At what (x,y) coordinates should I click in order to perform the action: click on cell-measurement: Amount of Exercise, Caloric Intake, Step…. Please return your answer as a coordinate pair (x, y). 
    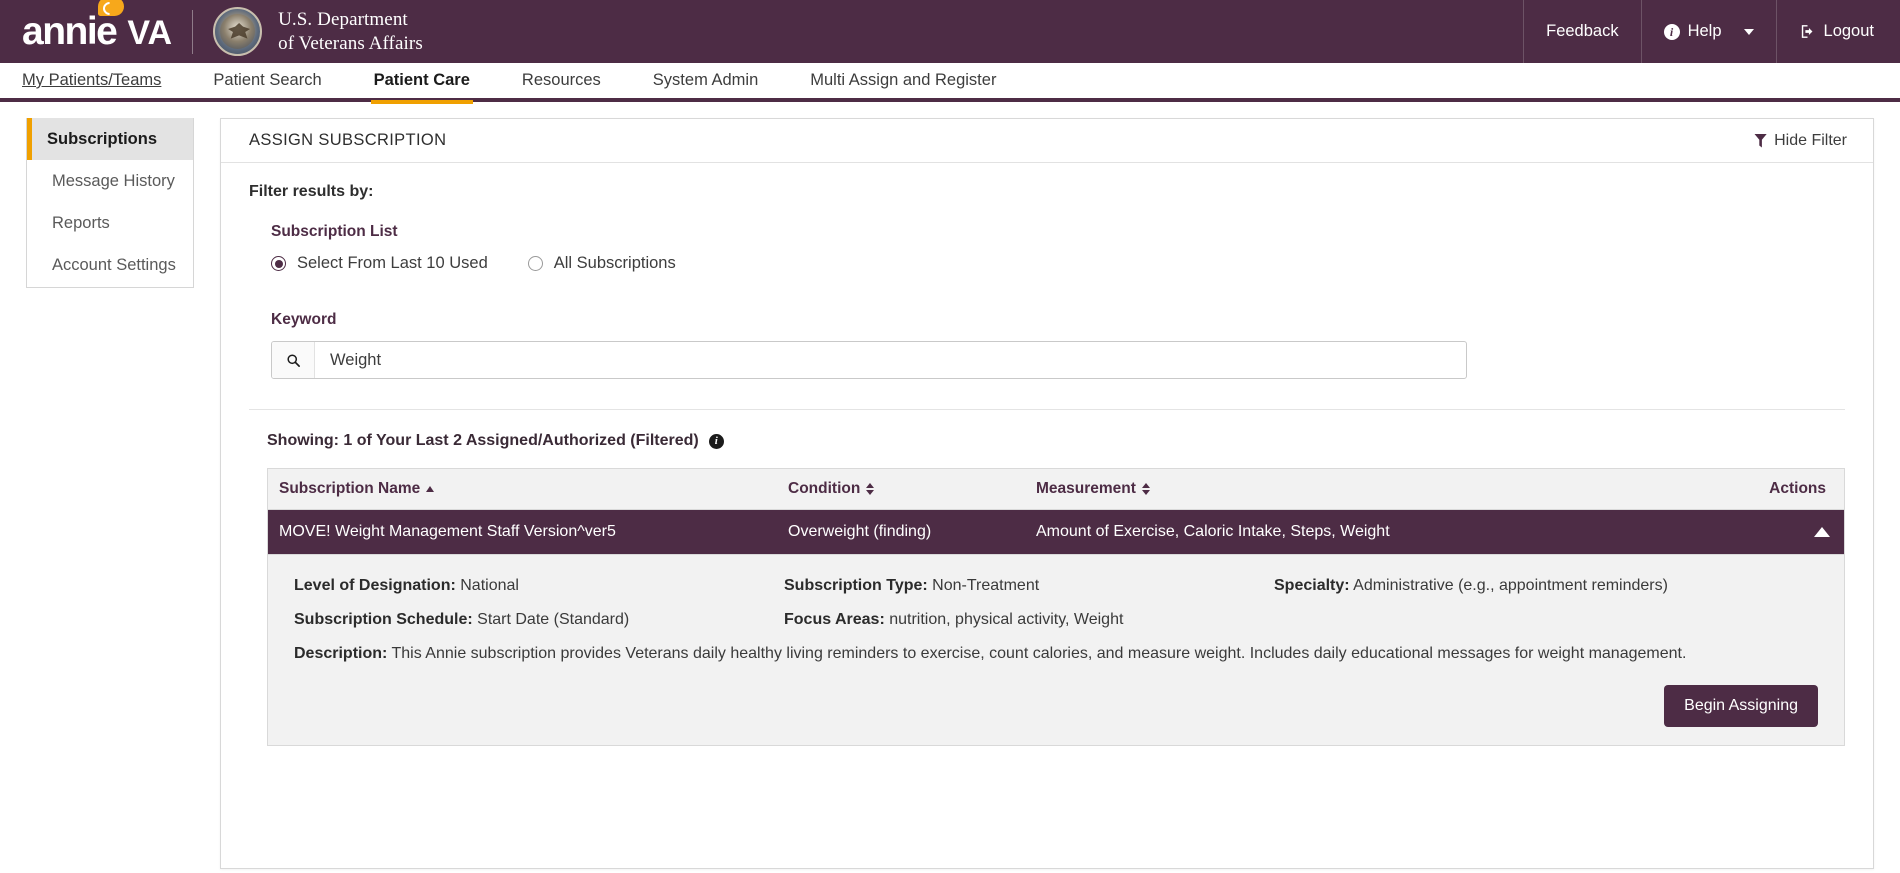
    Looking at the image, I should click on (1213, 531).